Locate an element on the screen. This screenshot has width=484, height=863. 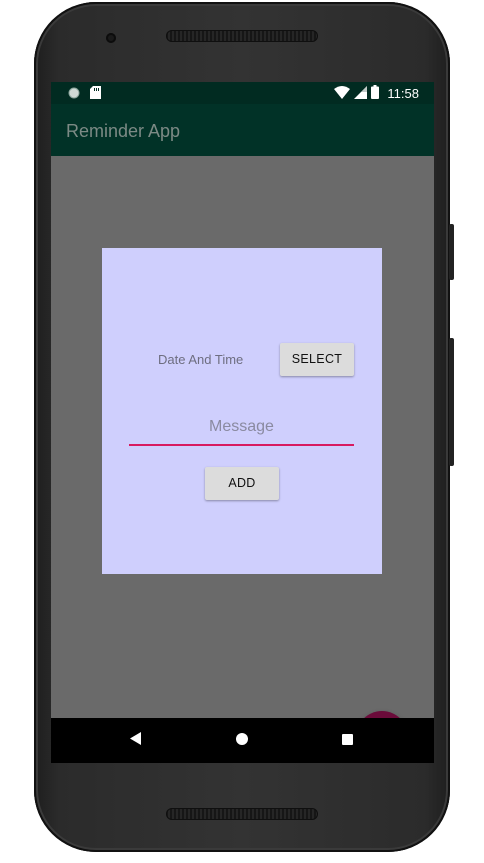
top-speaker is located at coordinates (242, 36).